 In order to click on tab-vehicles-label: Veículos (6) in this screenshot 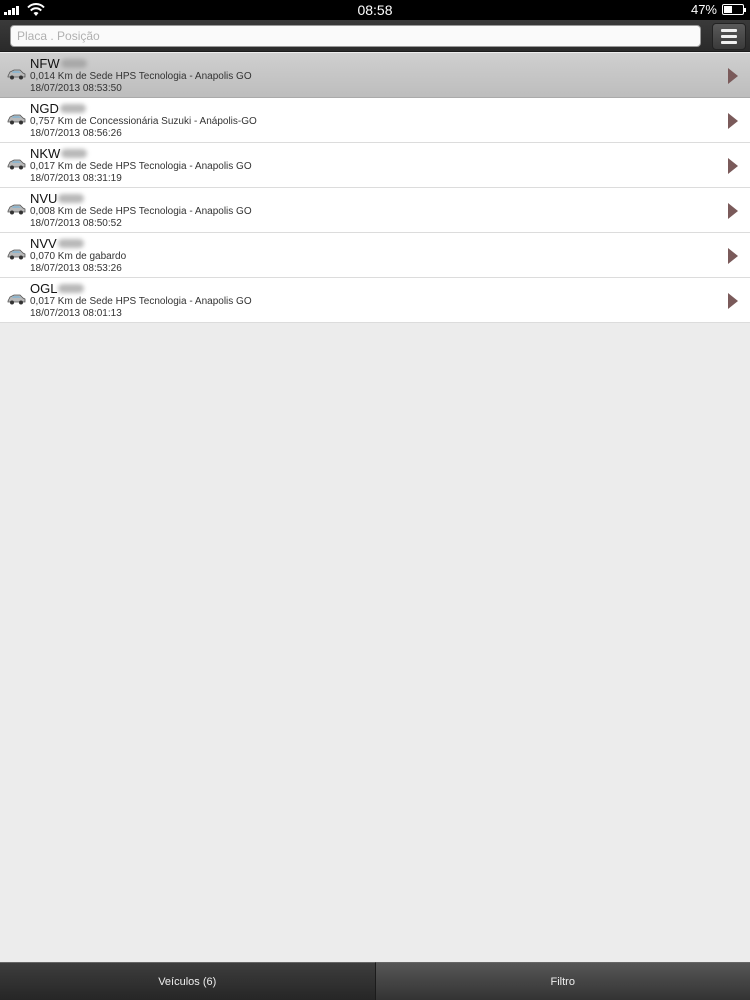, I will do `click(187, 981)`.